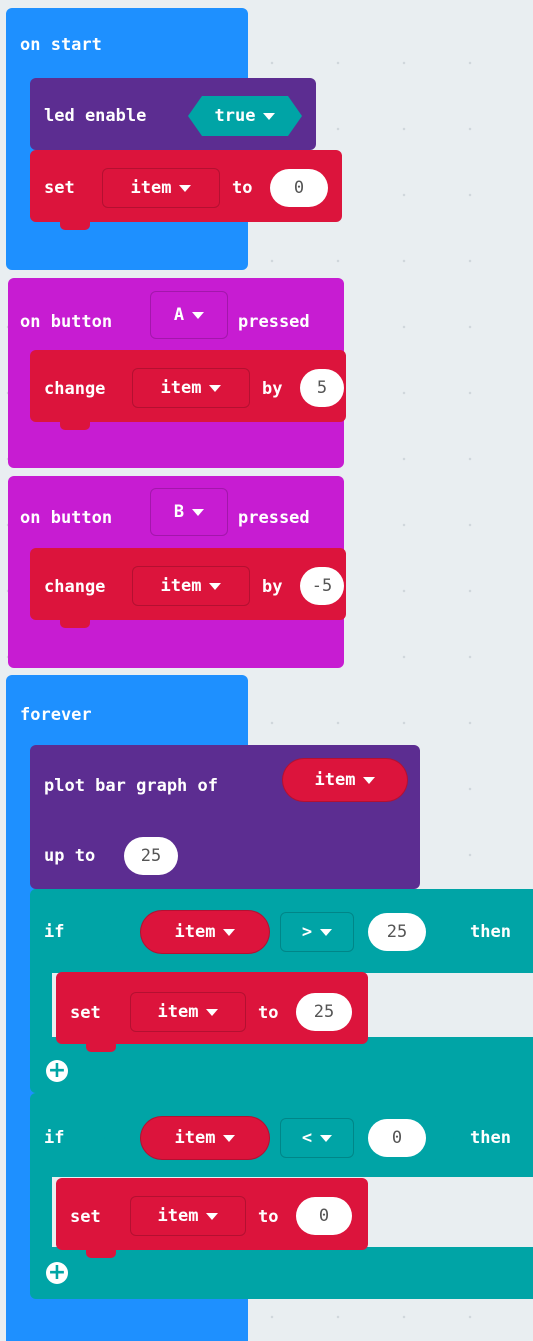 The image size is (533, 1341). What do you see at coordinates (66, 322) in the screenshot?
I see `on-button-a-prefix: on button` at bounding box center [66, 322].